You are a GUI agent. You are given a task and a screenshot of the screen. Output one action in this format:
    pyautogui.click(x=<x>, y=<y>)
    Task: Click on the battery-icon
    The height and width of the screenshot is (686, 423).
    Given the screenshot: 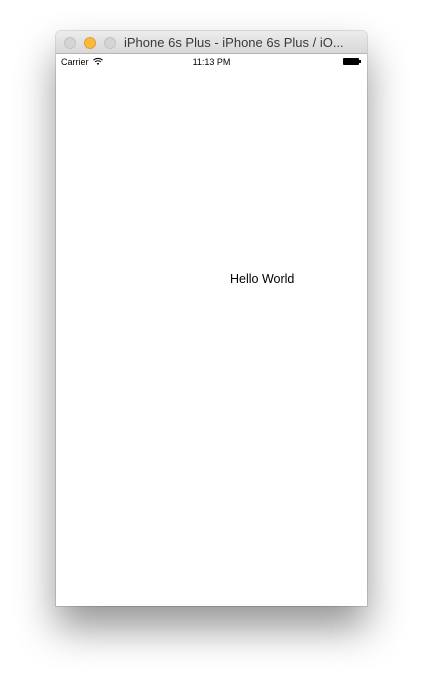 What is the action you would take?
    pyautogui.click(x=352, y=61)
    